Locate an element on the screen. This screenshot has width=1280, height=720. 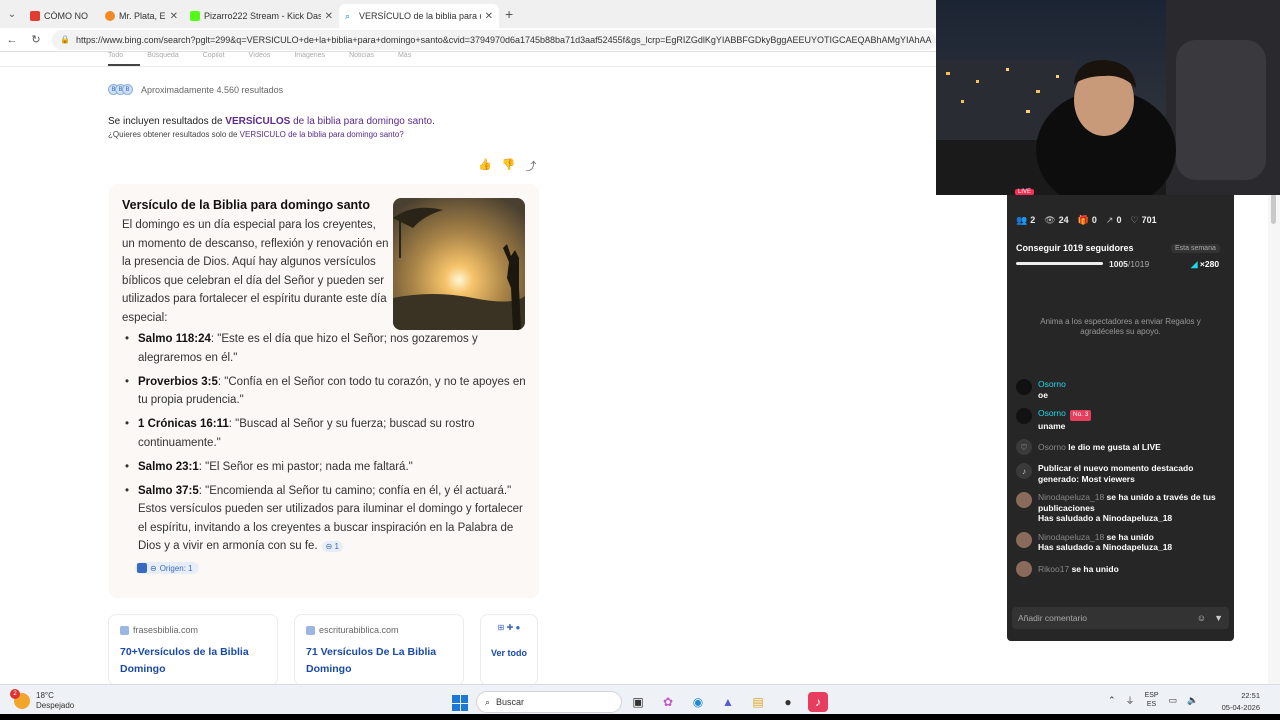
card-title: 71 Versículos De La Biblia Domingo is located at coordinates (379, 661).